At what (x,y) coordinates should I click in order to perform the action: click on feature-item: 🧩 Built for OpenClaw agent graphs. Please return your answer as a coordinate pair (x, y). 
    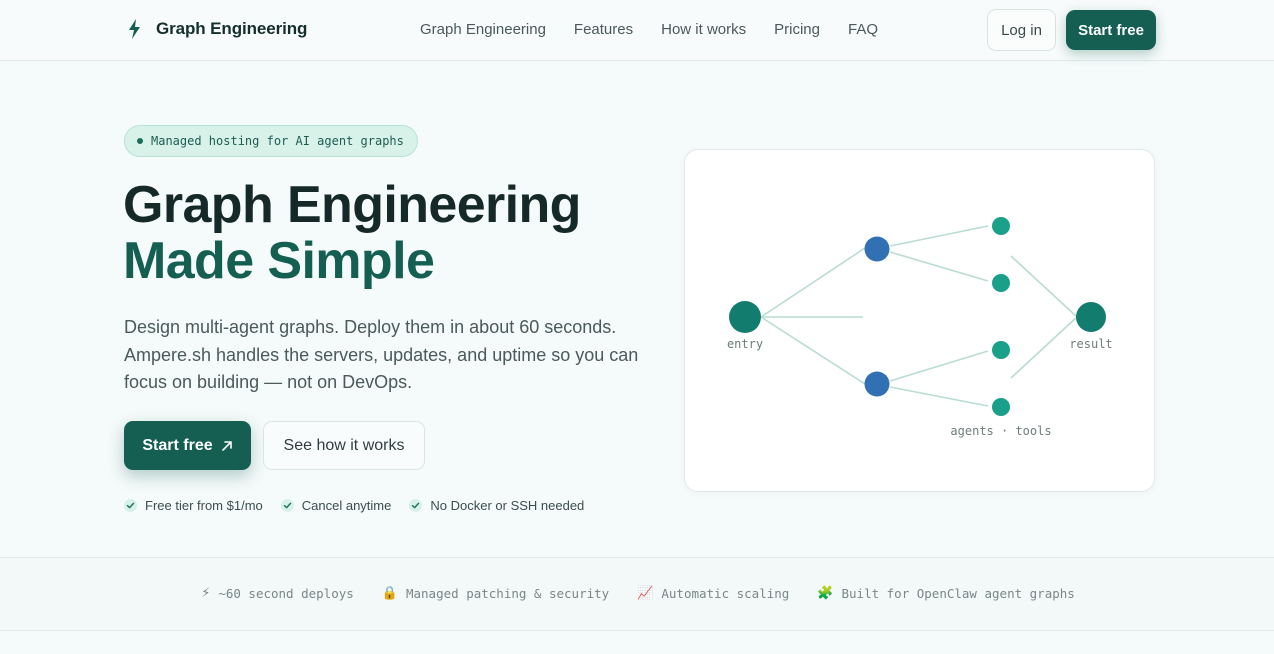
    Looking at the image, I should click on (945, 593).